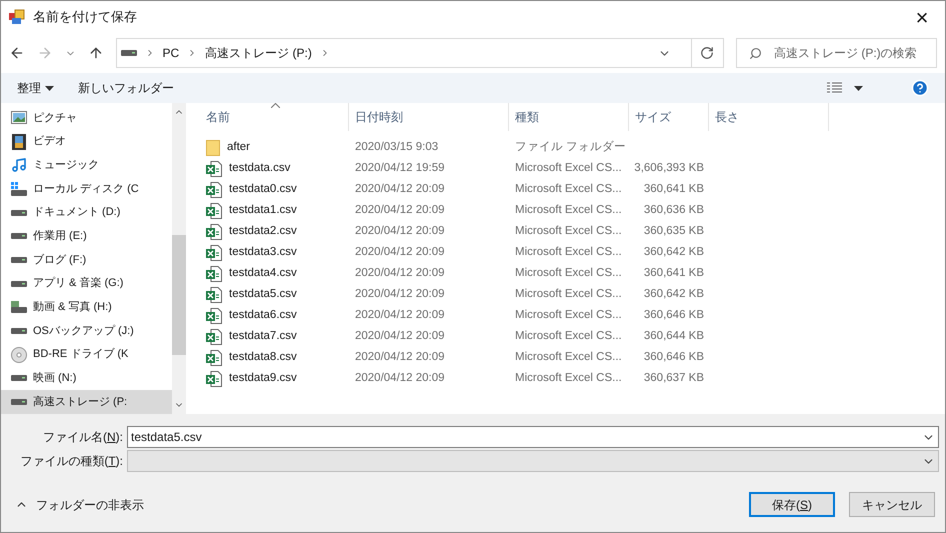 This screenshot has height=533, width=946. What do you see at coordinates (86, 402) in the screenshot?
I see `sidebar-item: 高速ストレージ (P:` at bounding box center [86, 402].